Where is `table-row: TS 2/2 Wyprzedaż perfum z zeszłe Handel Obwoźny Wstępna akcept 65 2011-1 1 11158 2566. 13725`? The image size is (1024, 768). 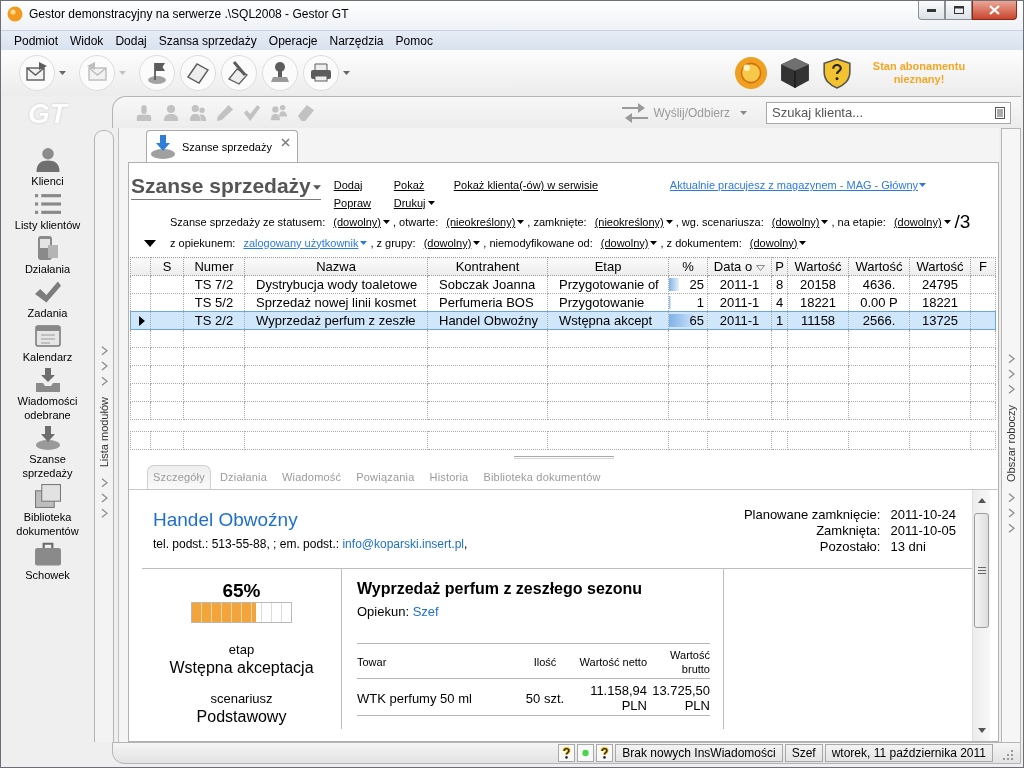 table-row: TS 2/2 Wyprzedaż perfum z zeszłe Handel Obwoźny Wstępna akcept 65 2011-1 1 11158 2566. 13725 is located at coordinates (563, 320).